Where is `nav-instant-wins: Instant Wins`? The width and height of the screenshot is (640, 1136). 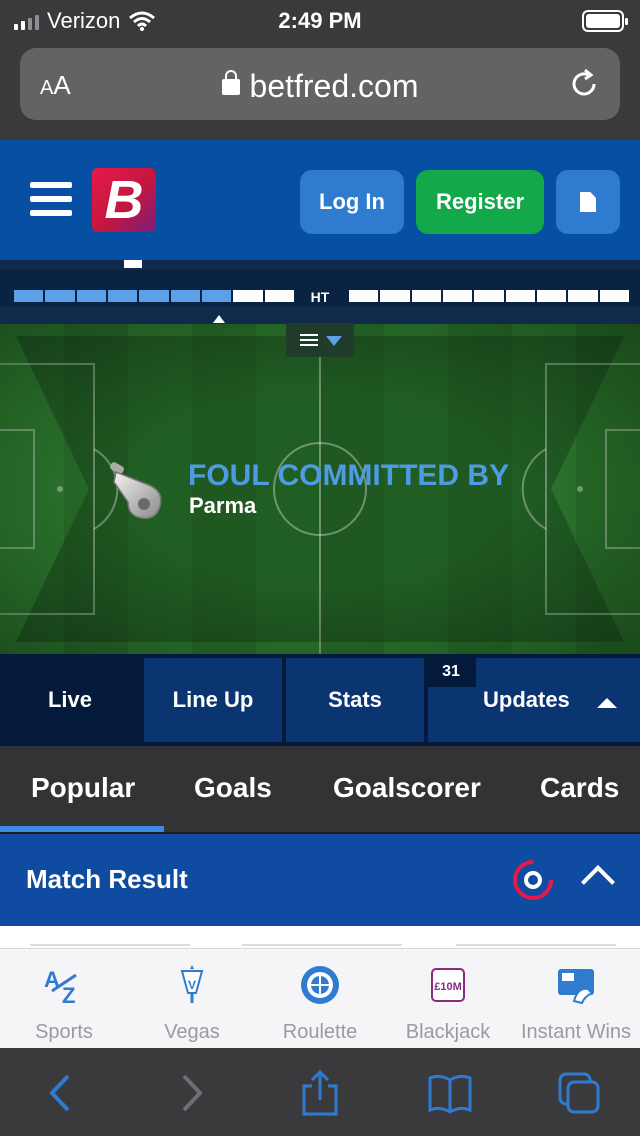
nav-instant-wins: Instant Wins is located at coordinates (576, 999).